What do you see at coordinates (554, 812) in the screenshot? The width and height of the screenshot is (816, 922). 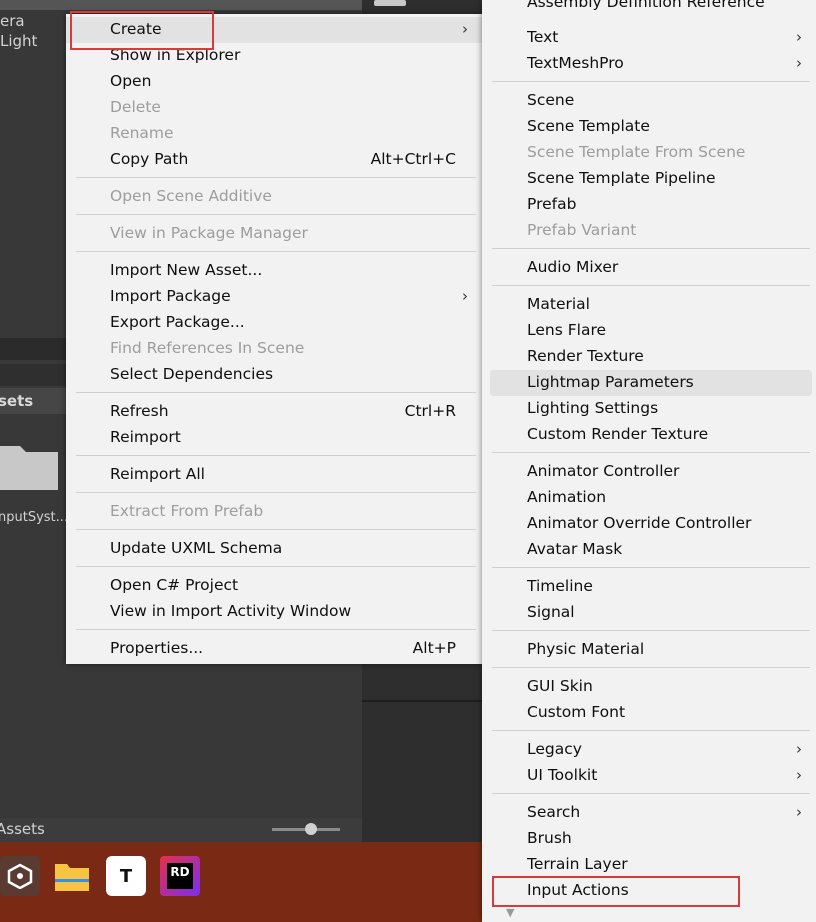 I see `menu-item-label: Search` at bounding box center [554, 812].